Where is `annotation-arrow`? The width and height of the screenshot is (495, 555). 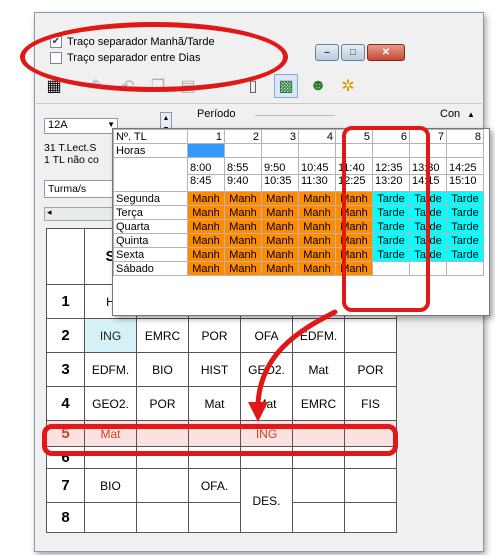 annotation-arrow is located at coordinates (293, 365).